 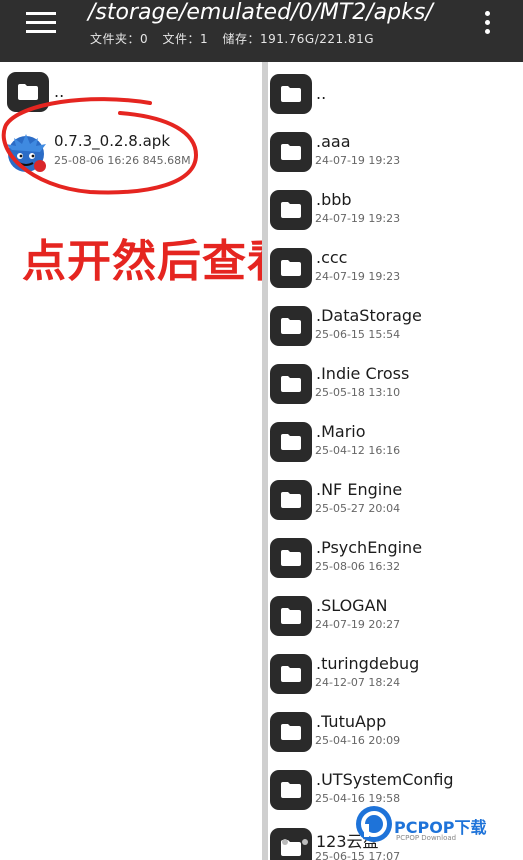 What do you see at coordinates (157, 261) in the screenshot?
I see `annotation-text: 点开然后查看` at bounding box center [157, 261].